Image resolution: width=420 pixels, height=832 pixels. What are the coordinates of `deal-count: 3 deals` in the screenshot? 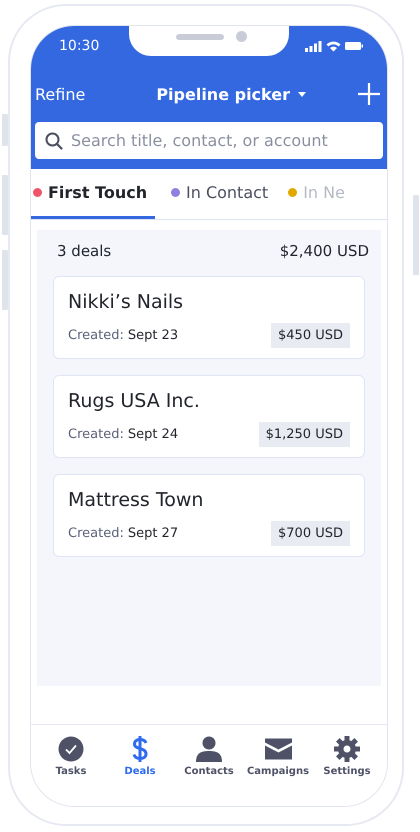 It's located at (84, 251).